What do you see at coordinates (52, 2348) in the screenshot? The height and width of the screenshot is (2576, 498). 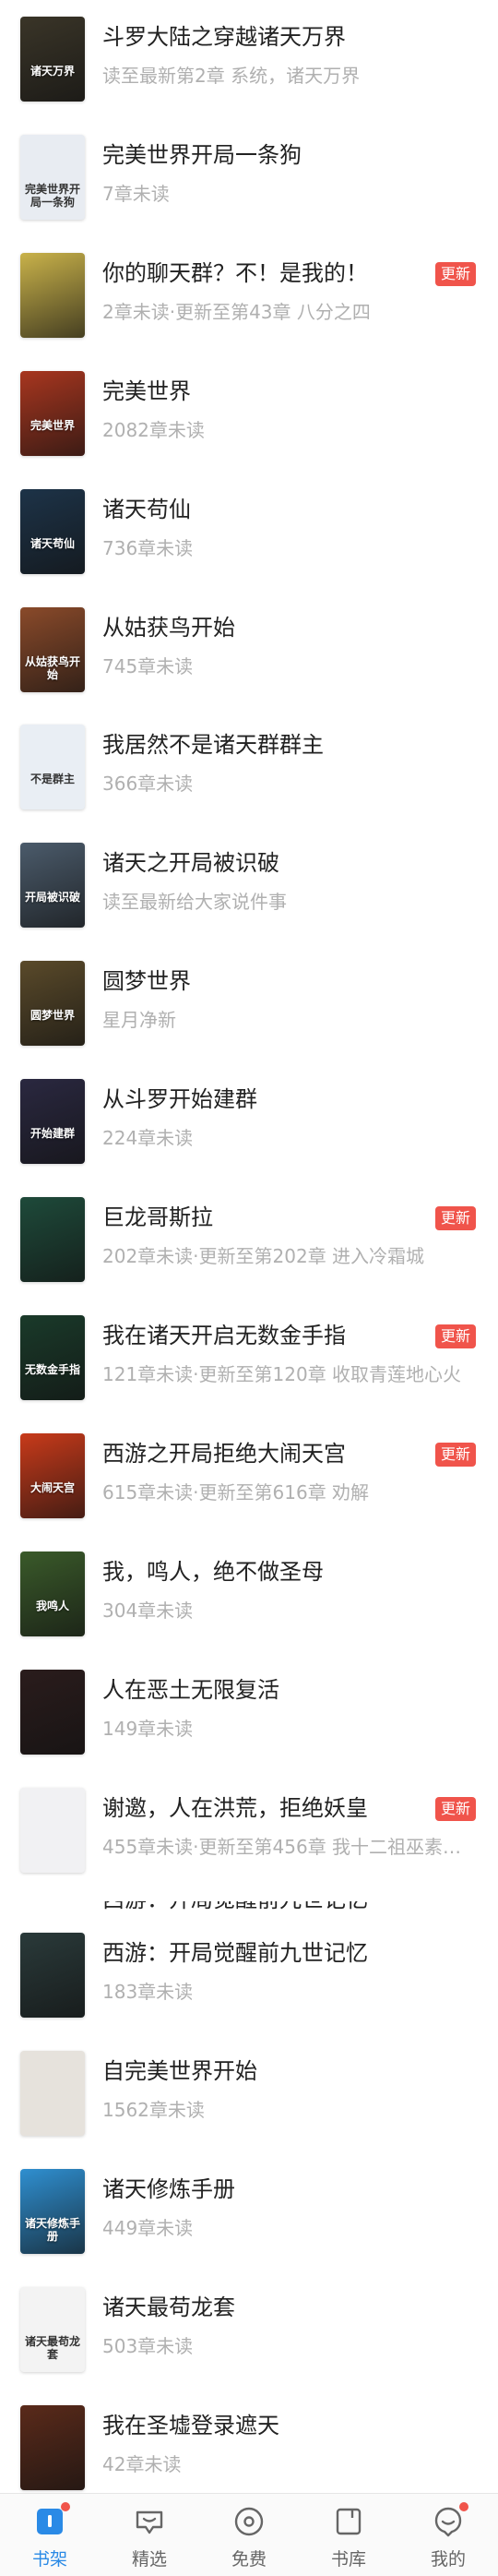 I see `cover-text: 诸天最苟龙套` at bounding box center [52, 2348].